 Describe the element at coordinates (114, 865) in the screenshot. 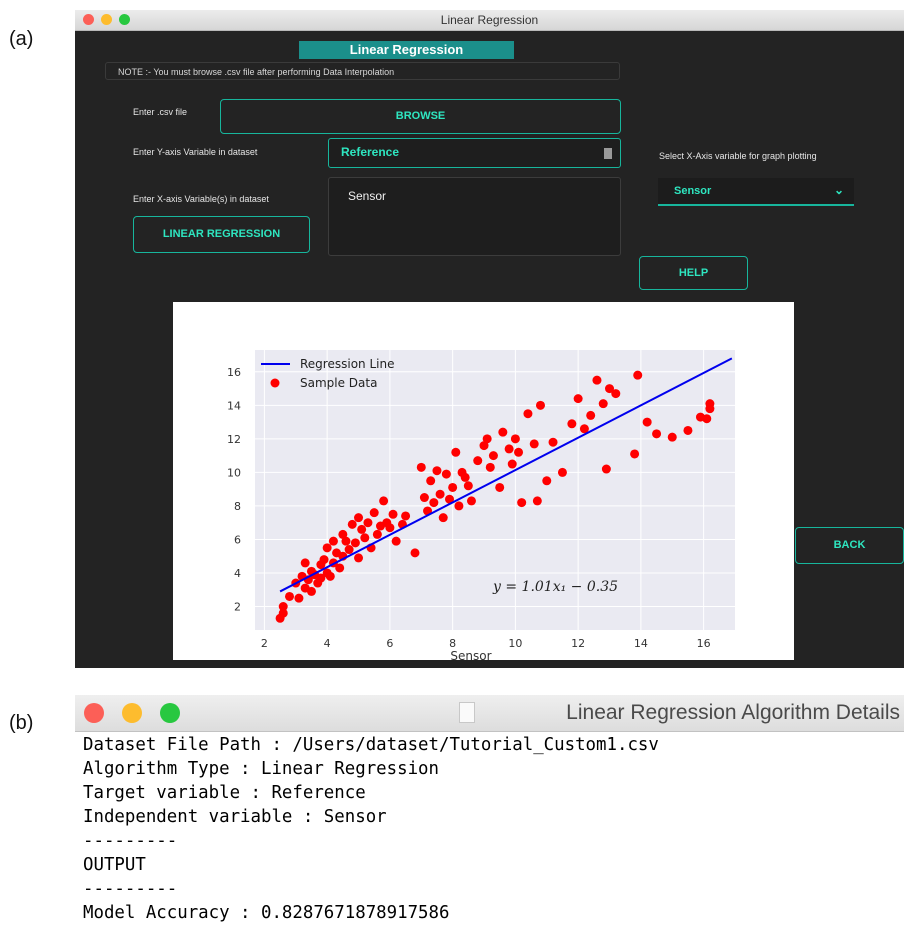

I see `detail-line: OUTPUT` at that location.